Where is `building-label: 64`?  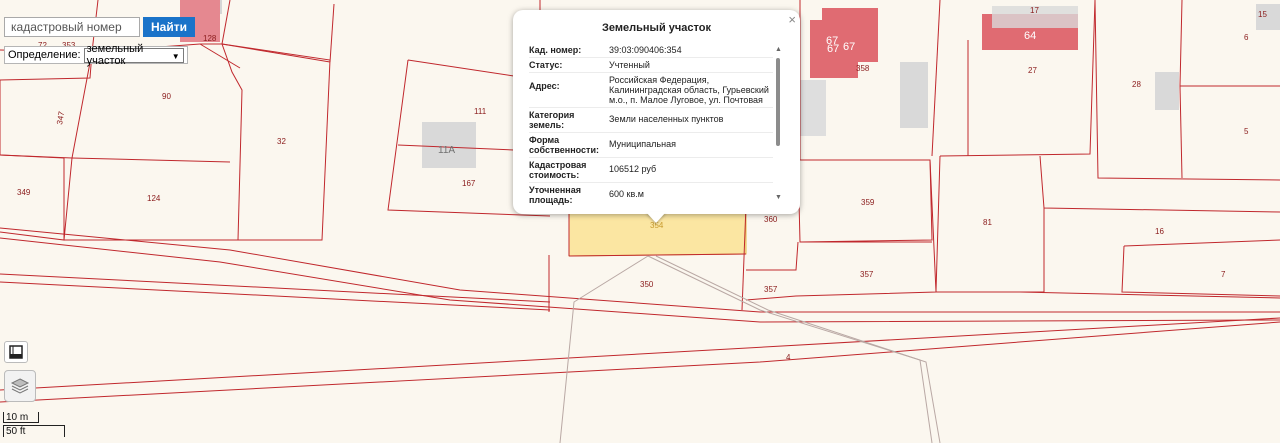
building-label: 64 is located at coordinates (1030, 36).